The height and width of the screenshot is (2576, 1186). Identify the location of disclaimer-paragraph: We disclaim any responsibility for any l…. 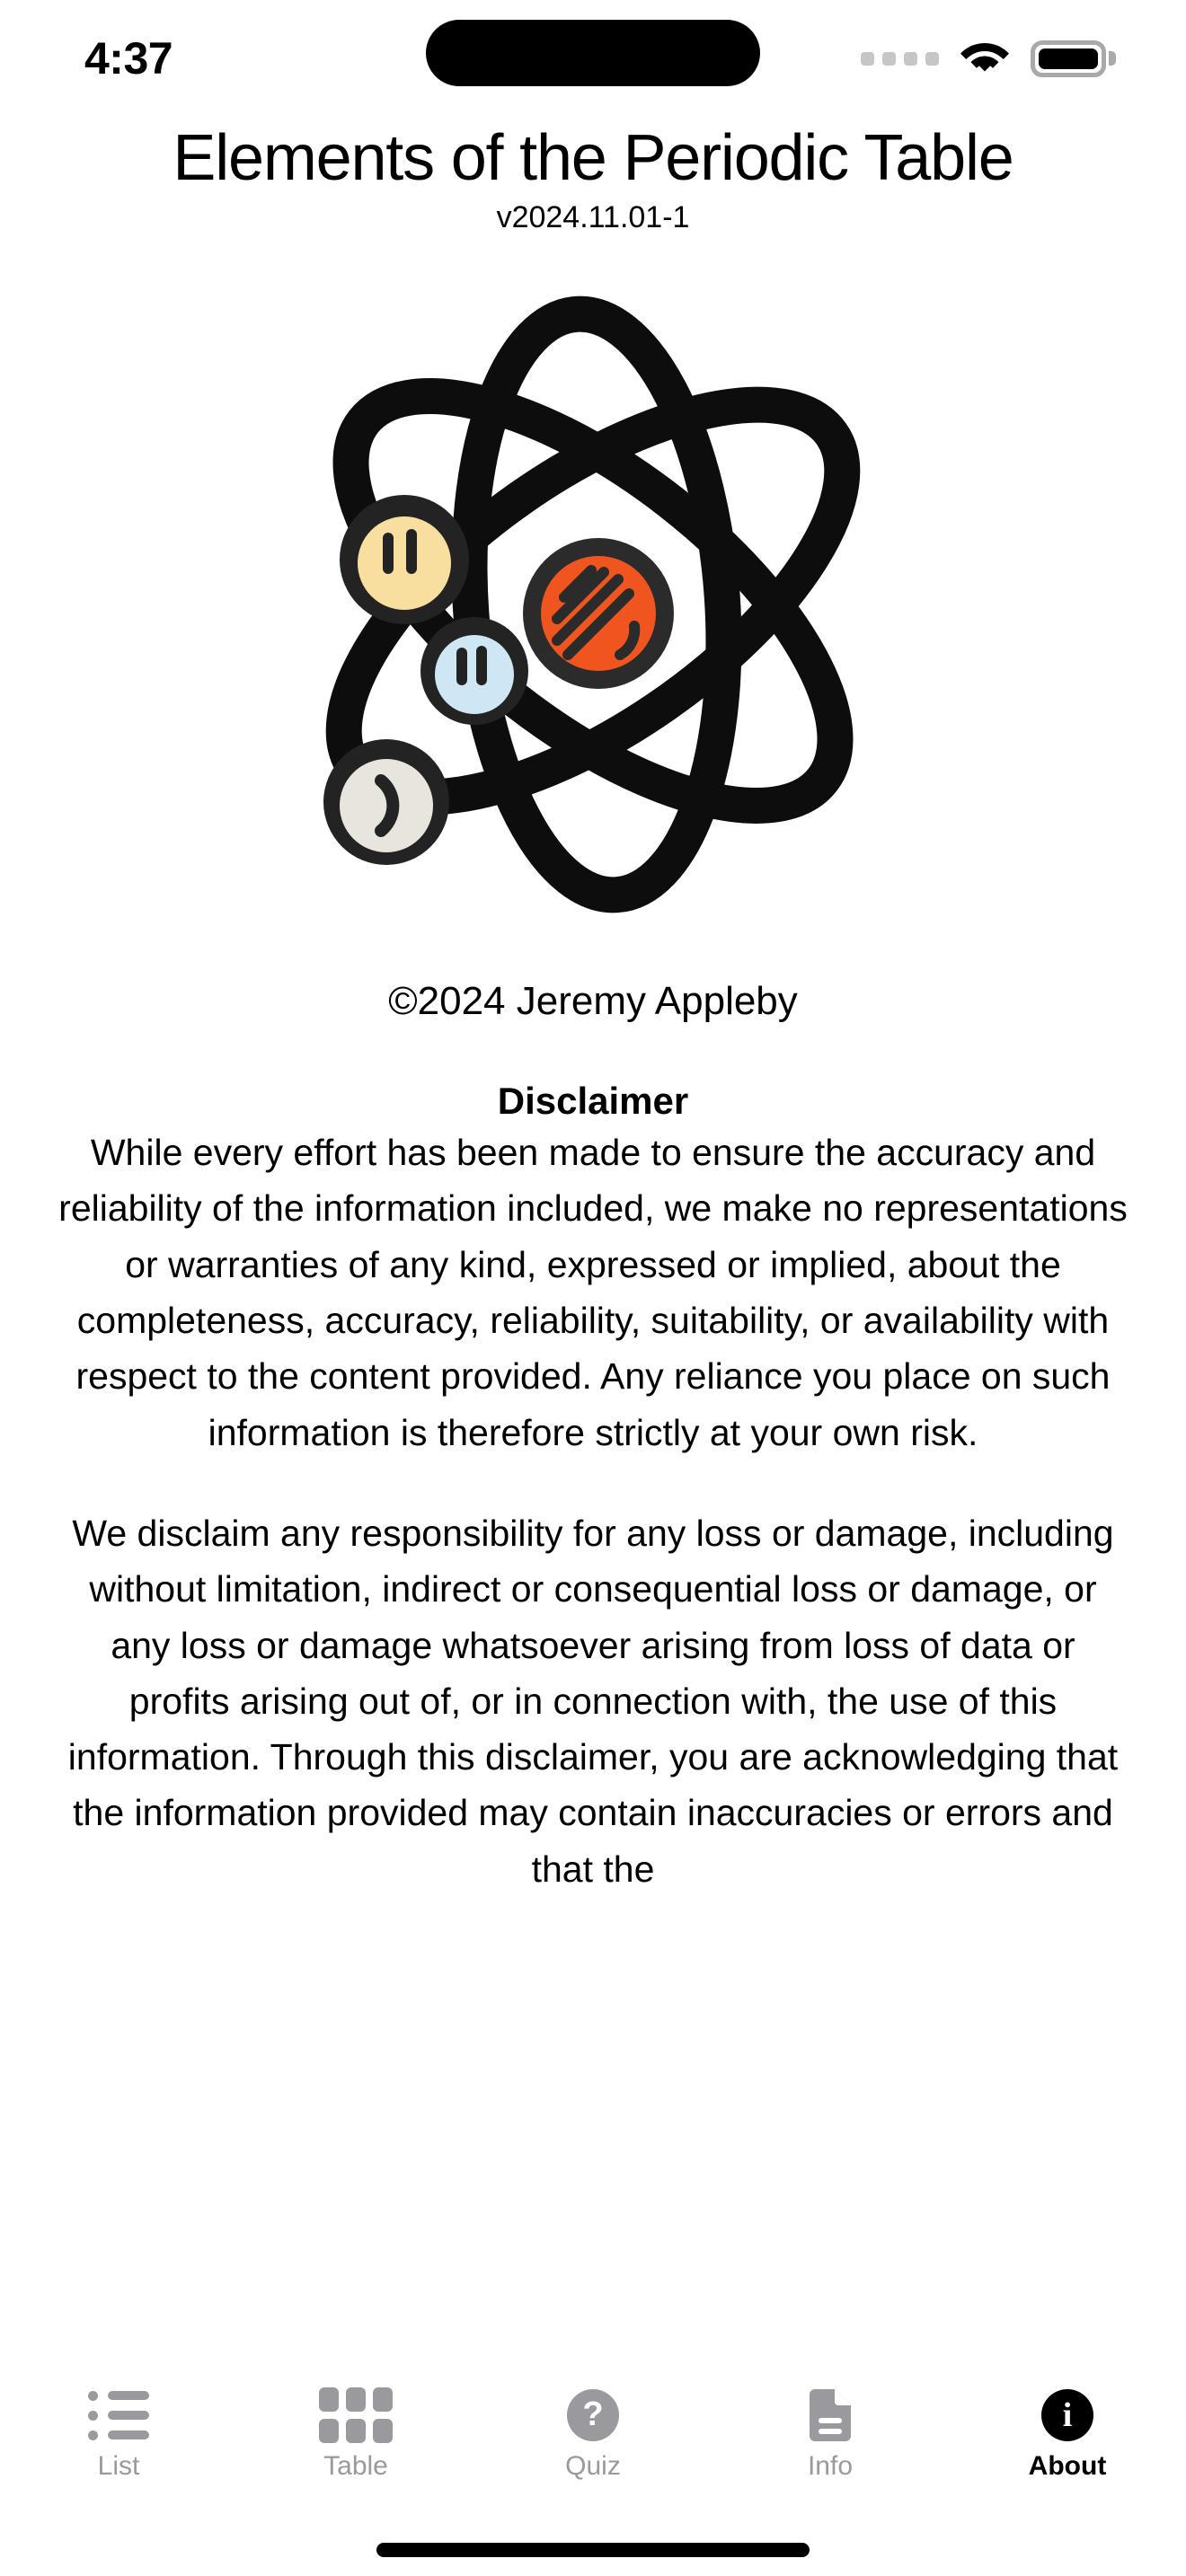
(593, 1701).